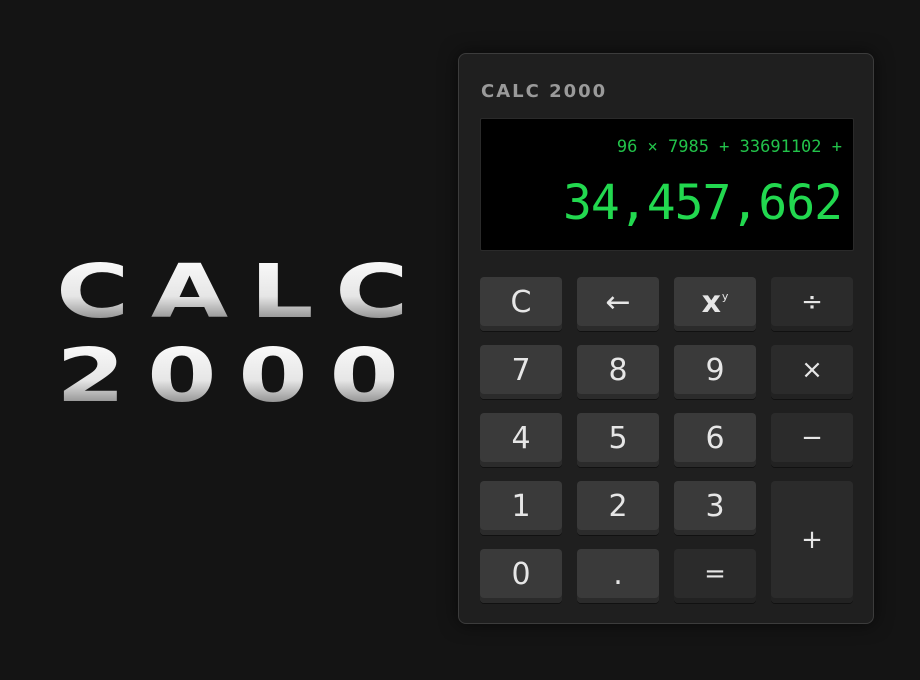  What do you see at coordinates (812, 372) in the screenshot?
I see `multiply-button: ×` at bounding box center [812, 372].